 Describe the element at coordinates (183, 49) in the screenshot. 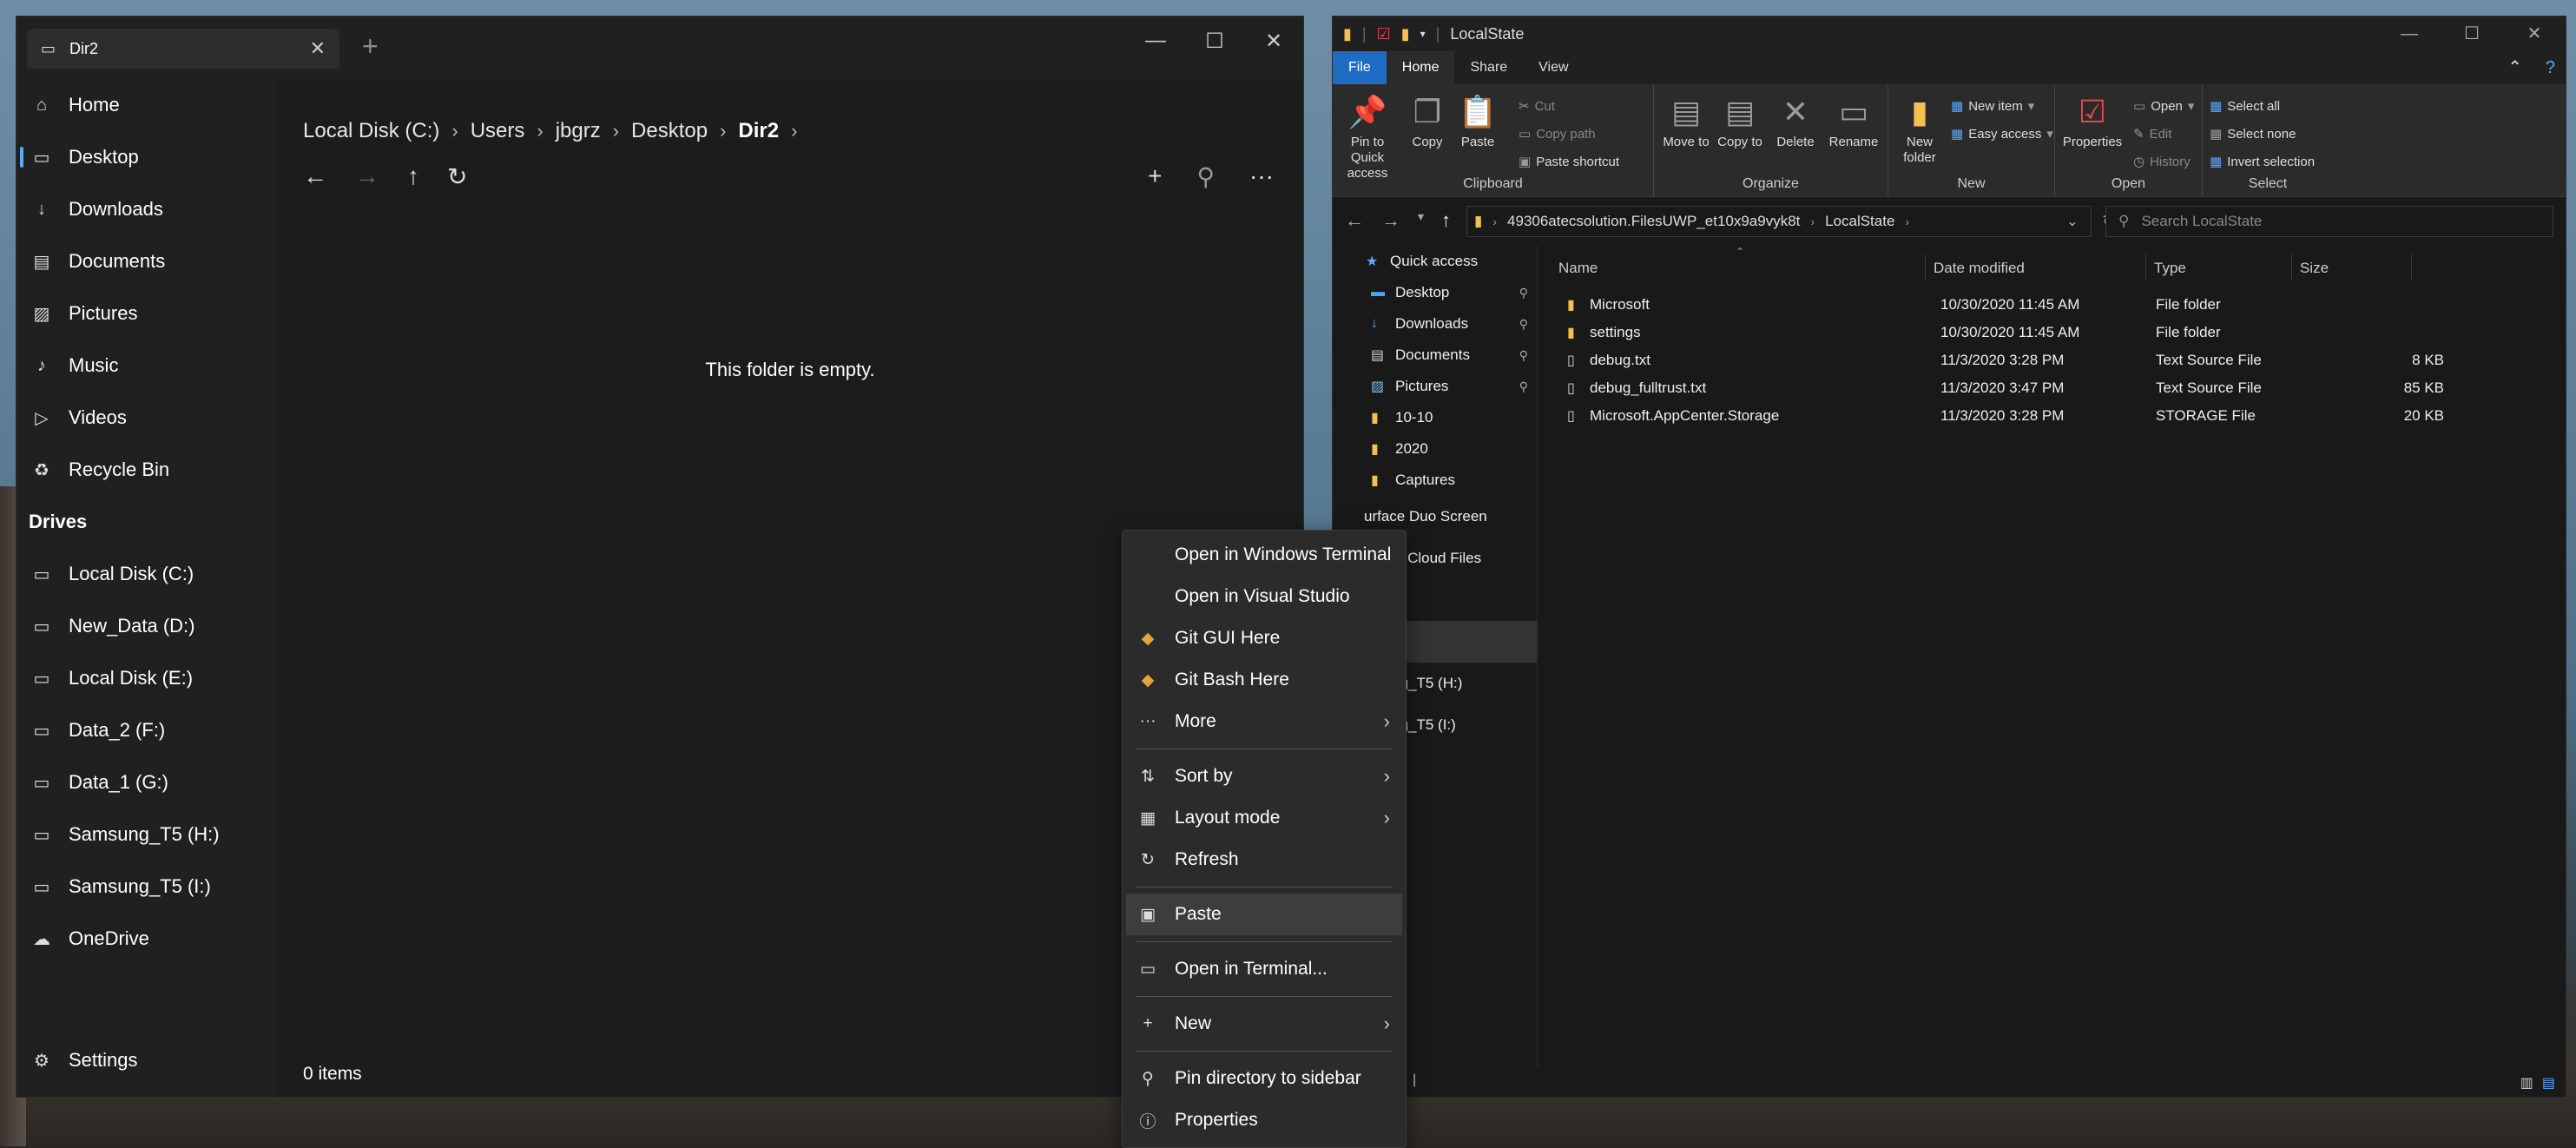

I see `tab-dir2: ▭ Dir2 ✕` at that location.